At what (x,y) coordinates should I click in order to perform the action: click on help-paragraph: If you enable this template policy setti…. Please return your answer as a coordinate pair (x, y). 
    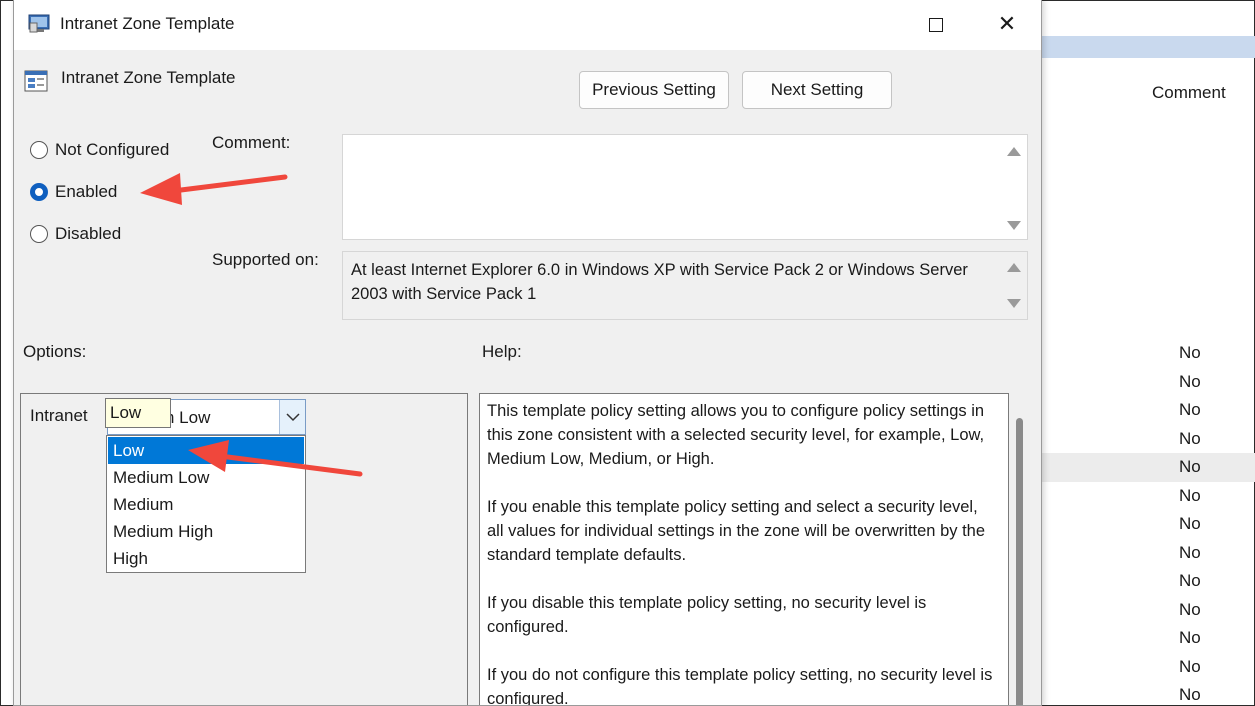
    Looking at the image, I should click on (736, 531).